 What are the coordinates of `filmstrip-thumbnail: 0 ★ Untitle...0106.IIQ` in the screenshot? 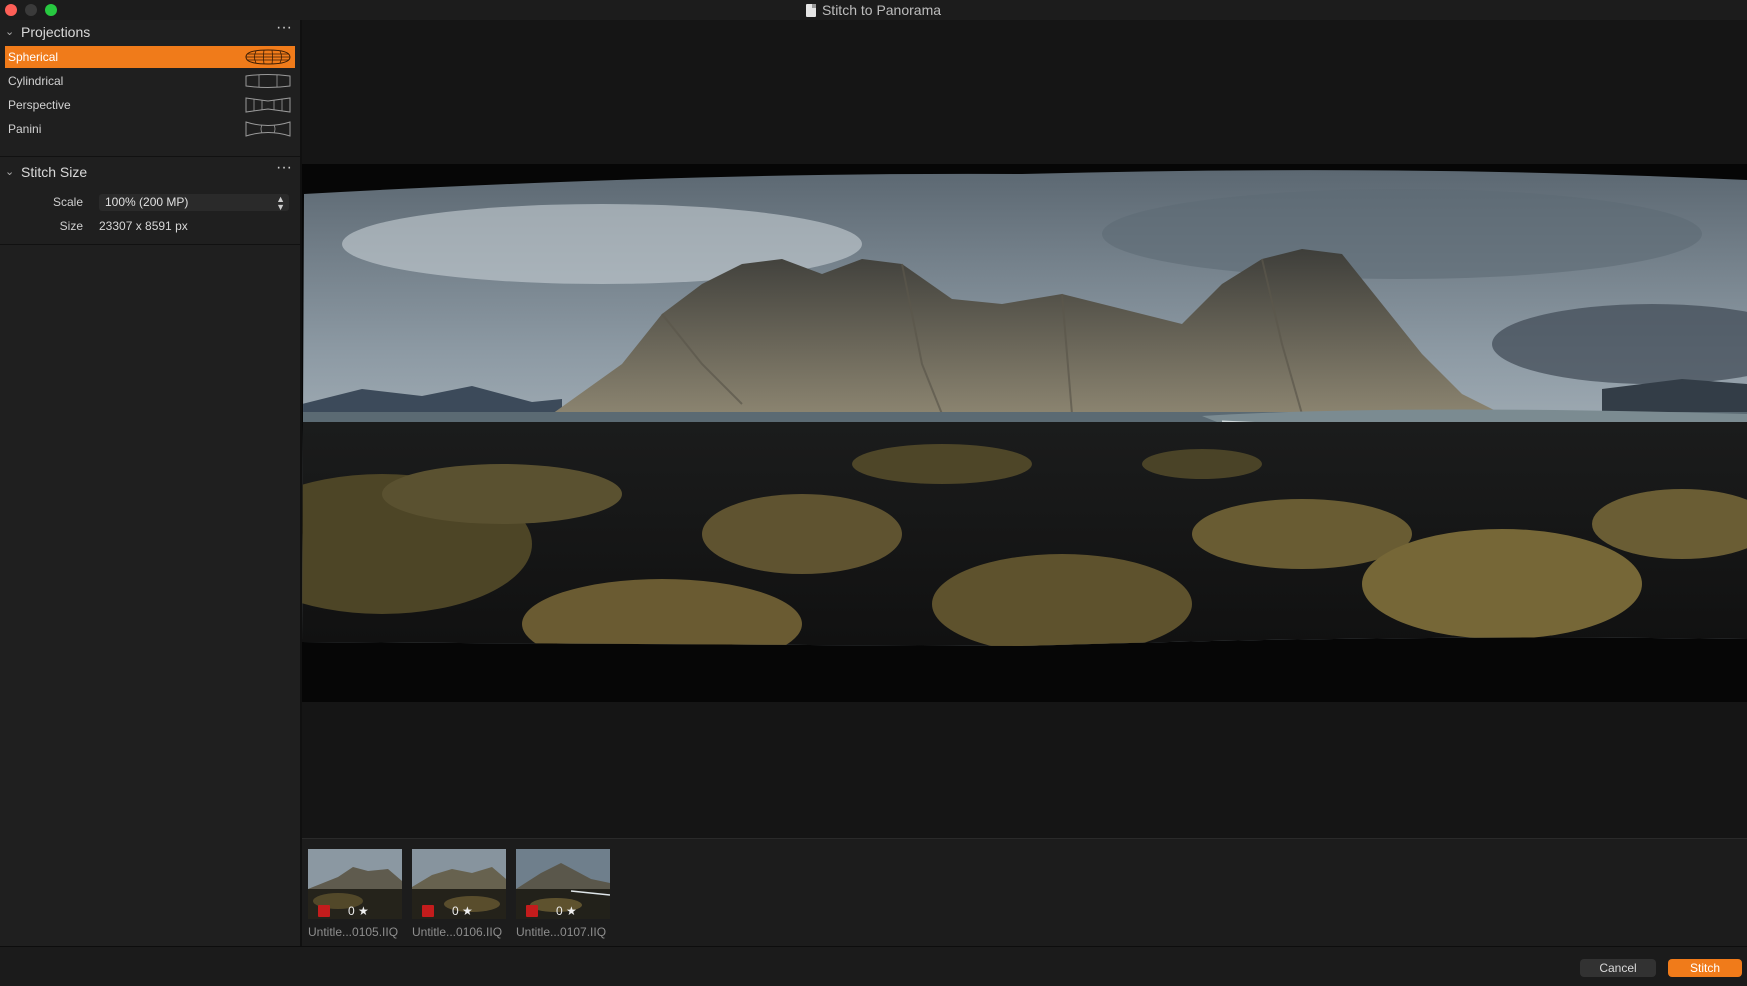 It's located at (459, 894).